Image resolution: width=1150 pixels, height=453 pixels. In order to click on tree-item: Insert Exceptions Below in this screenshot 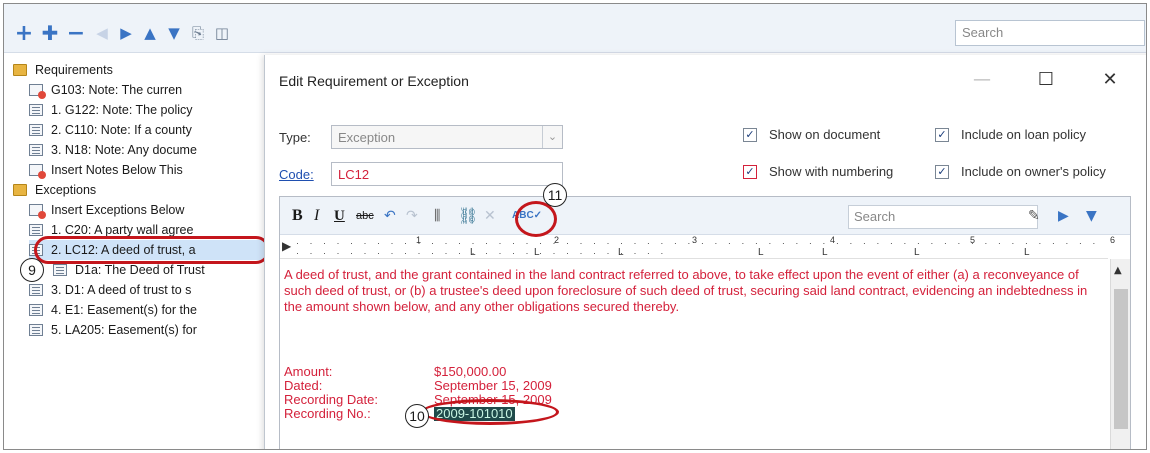, I will do `click(106, 210)`.